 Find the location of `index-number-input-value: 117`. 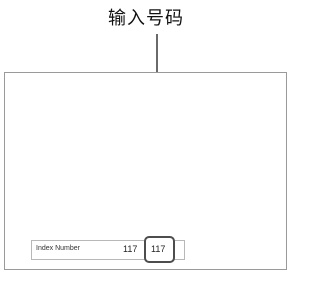

index-number-input-value: 117 is located at coordinates (158, 249).